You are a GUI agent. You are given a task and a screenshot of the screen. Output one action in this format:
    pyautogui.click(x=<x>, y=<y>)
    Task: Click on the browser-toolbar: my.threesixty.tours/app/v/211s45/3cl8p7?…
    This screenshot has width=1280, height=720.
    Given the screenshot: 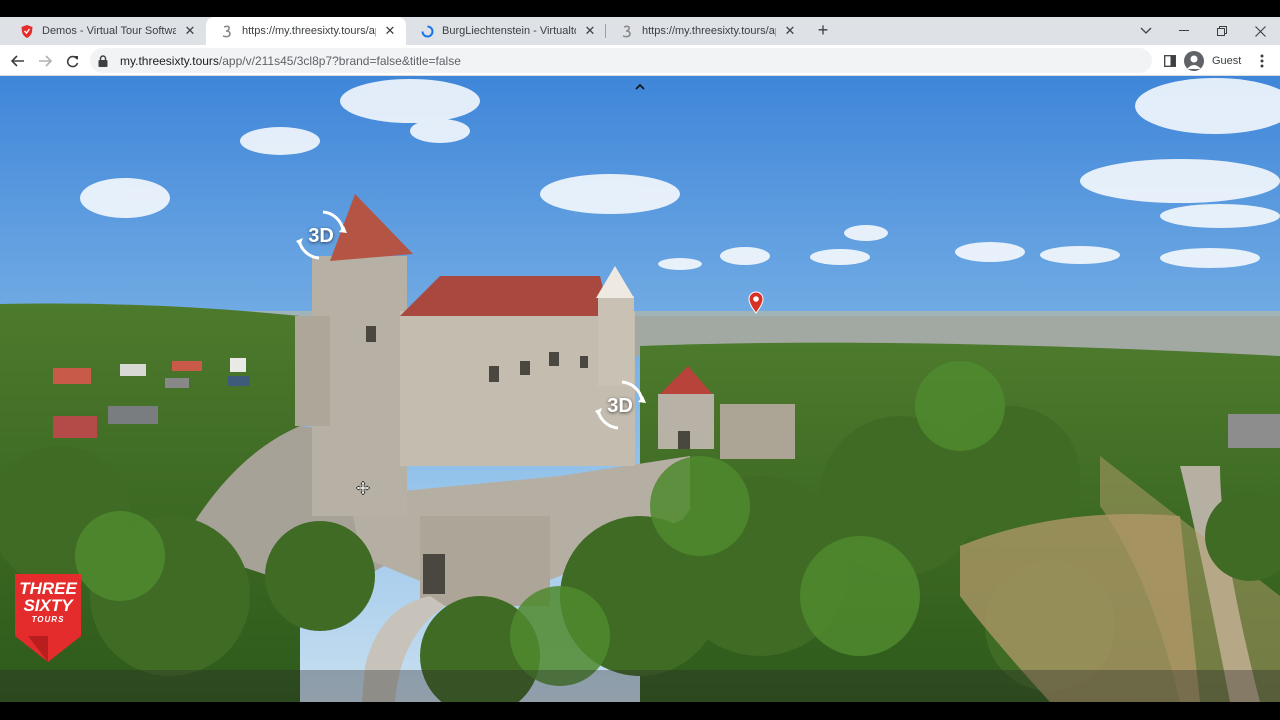 What is the action you would take?
    pyautogui.click(x=640, y=60)
    